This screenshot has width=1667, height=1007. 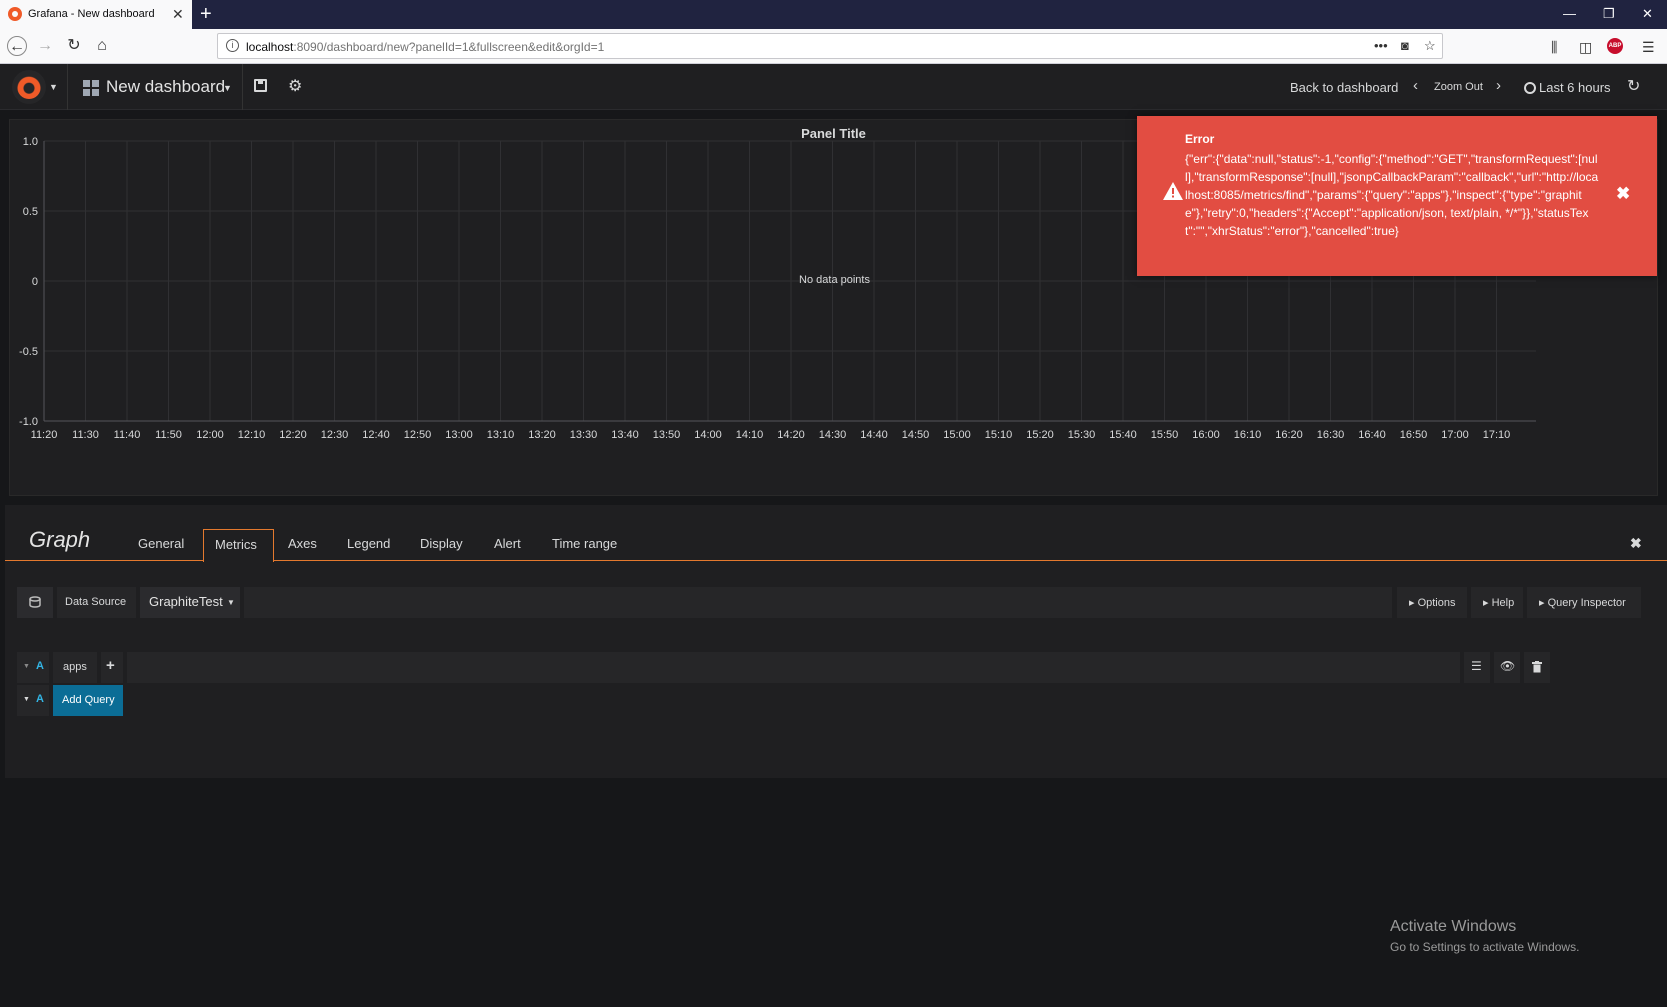 I want to click on adblock-icon: ABP, so click(x=1615, y=46).